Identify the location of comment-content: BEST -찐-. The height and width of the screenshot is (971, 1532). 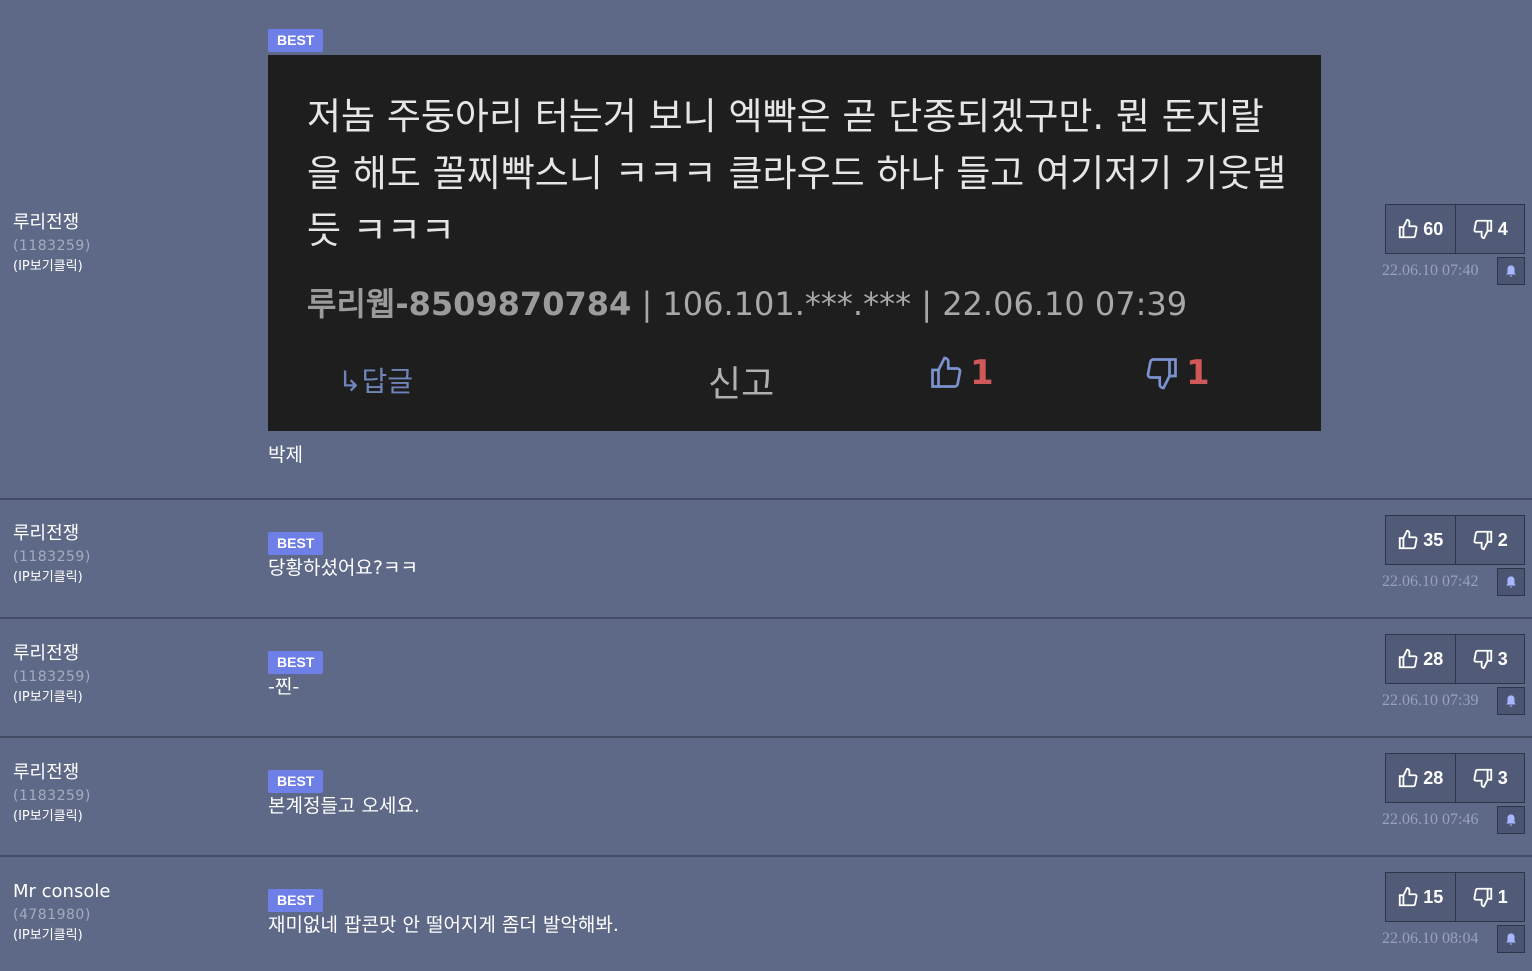
(296, 675).